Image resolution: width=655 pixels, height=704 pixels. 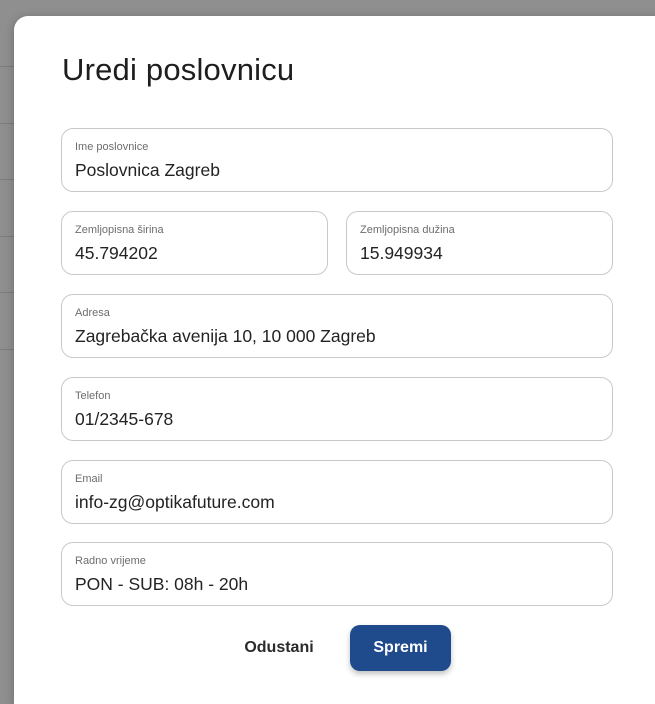 What do you see at coordinates (93, 396) in the screenshot?
I see `phone-label: Telefon` at bounding box center [93, 396].